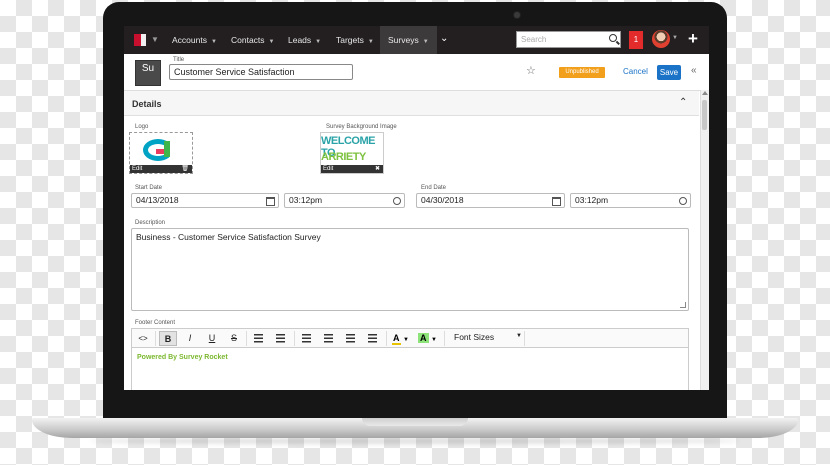 The image size is (830, 465). I want to click on bg-image-text: ARRIETY, so click(343, 157).